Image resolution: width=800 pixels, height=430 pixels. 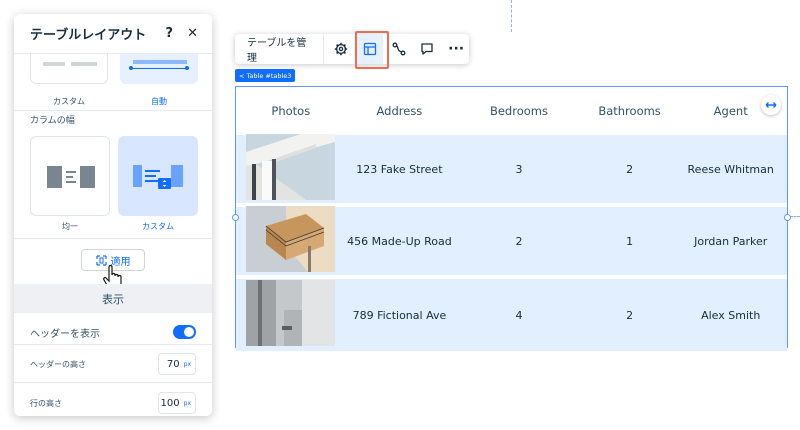 I want to click on close-icon: ✕, so click(x=192, y=33).